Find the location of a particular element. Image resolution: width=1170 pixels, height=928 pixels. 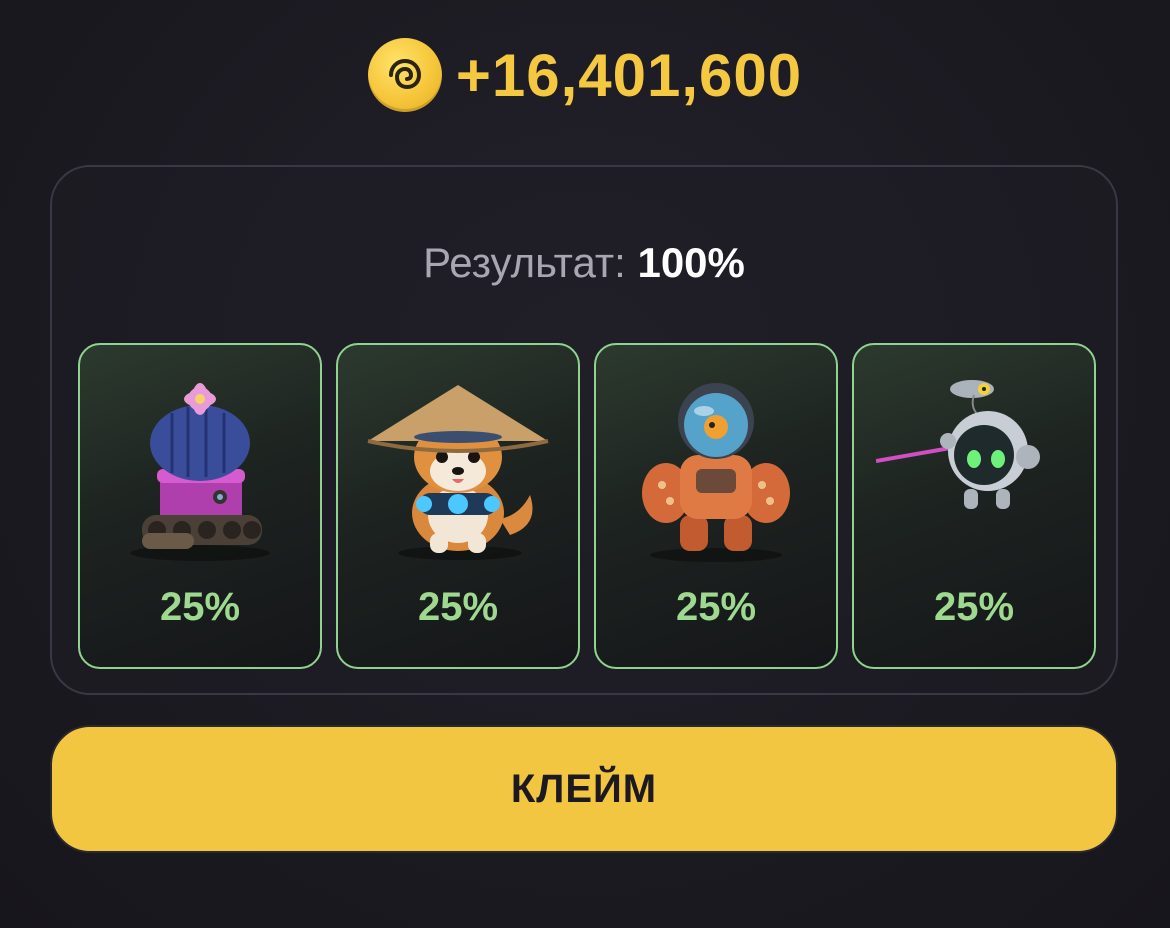

dog-with-hat-icon is located at coordinates (458, 472).